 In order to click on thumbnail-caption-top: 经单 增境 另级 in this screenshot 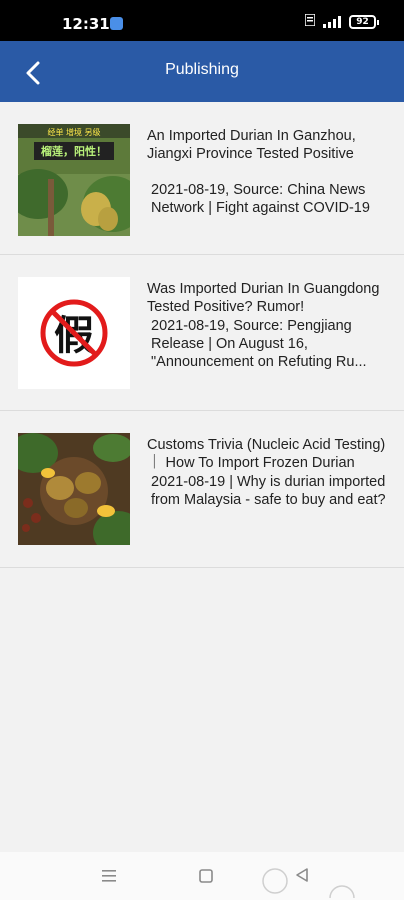, I will do `click(73, 132)`.